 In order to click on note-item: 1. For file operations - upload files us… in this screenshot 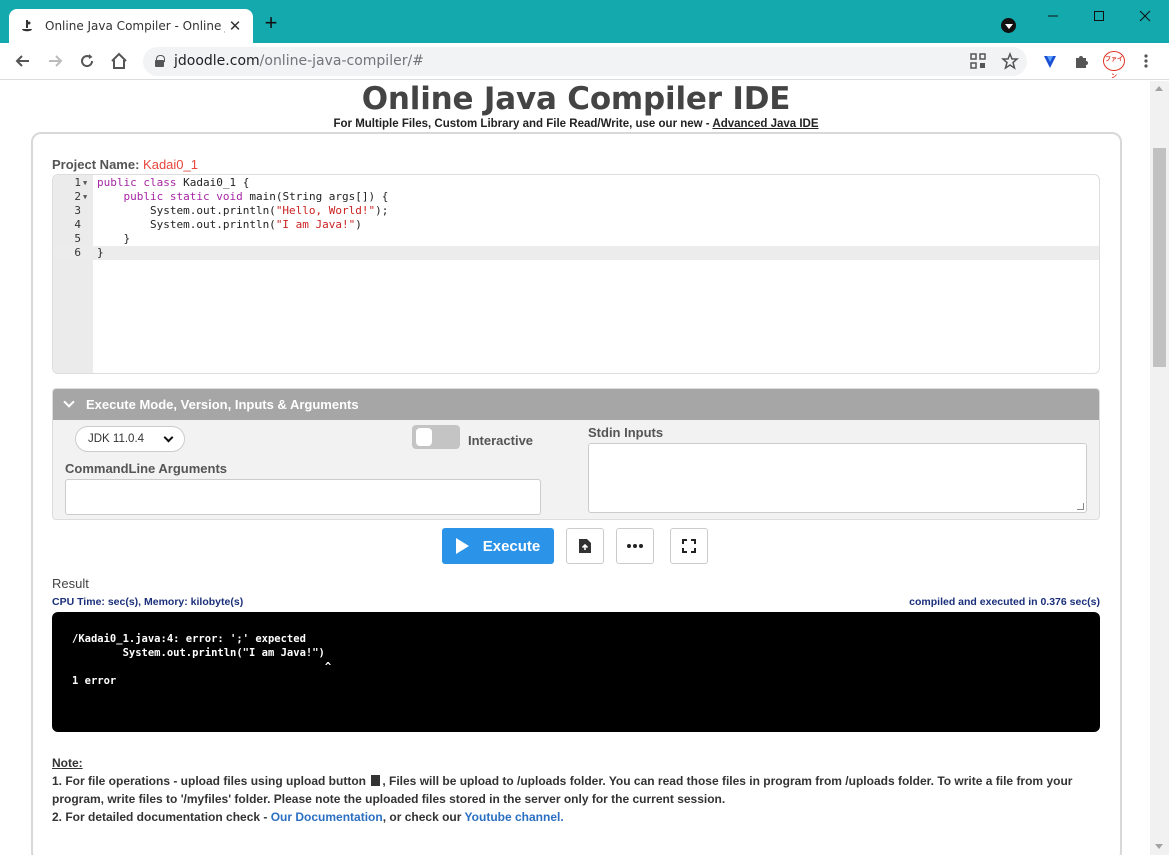, I will do `click(562, 790)`.